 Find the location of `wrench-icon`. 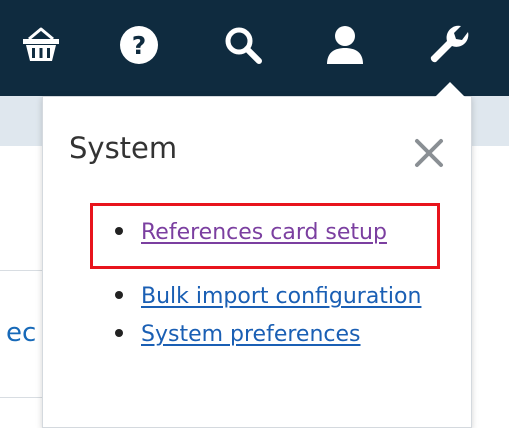

wrench-icon is located at coordinates (449, 45).